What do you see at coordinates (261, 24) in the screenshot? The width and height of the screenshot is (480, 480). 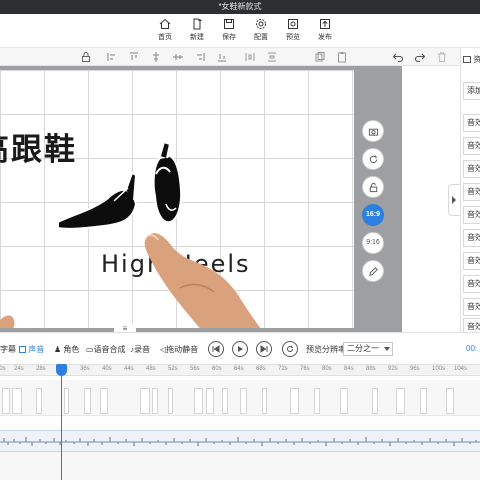 I see `settings-icon` at bounding box center [261, 24].